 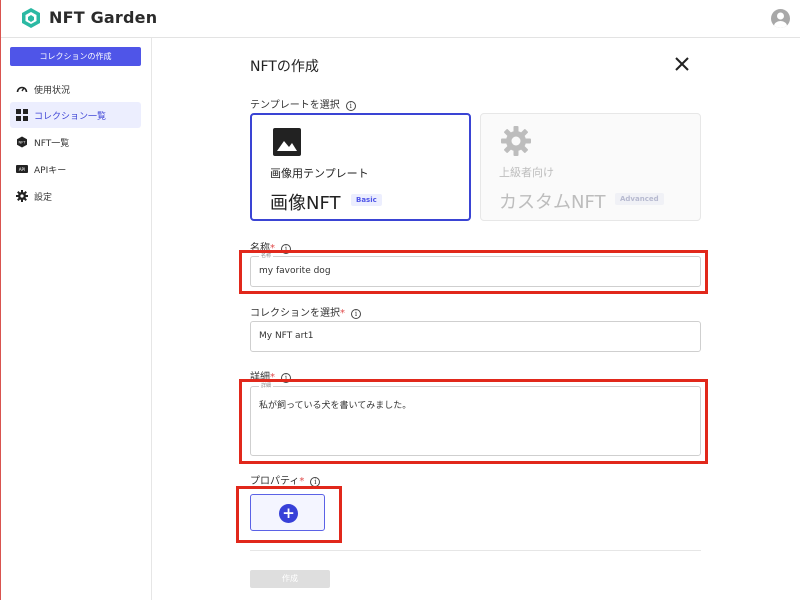 What do you see at coordinates (75, 196) in the screenshot?
I see `sidebar-item-settings: 設定` at bounding box center [75, 196].